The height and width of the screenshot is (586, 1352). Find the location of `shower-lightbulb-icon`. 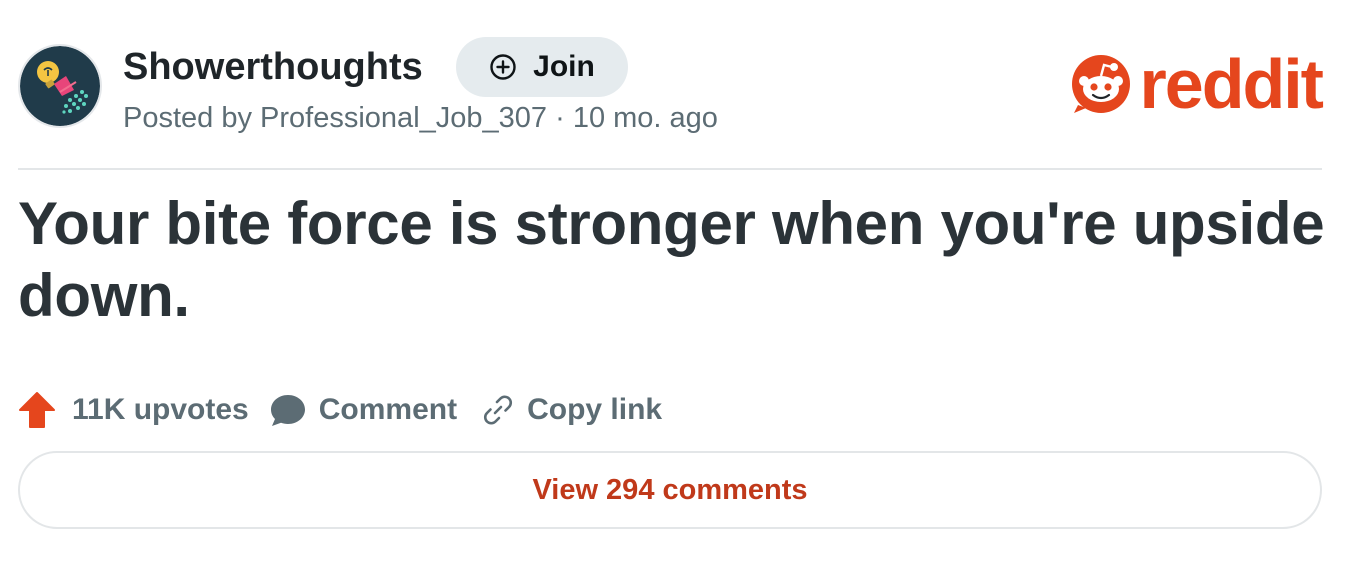

shower-lightbulb-icon is located at coordinates (60, 86).